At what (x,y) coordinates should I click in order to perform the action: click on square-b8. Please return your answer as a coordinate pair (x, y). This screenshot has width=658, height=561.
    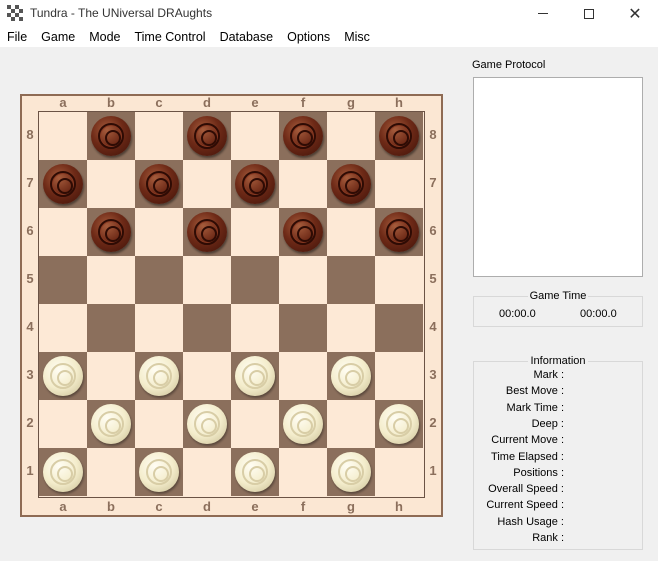
    Looking at the image, I should click on (111, 136).